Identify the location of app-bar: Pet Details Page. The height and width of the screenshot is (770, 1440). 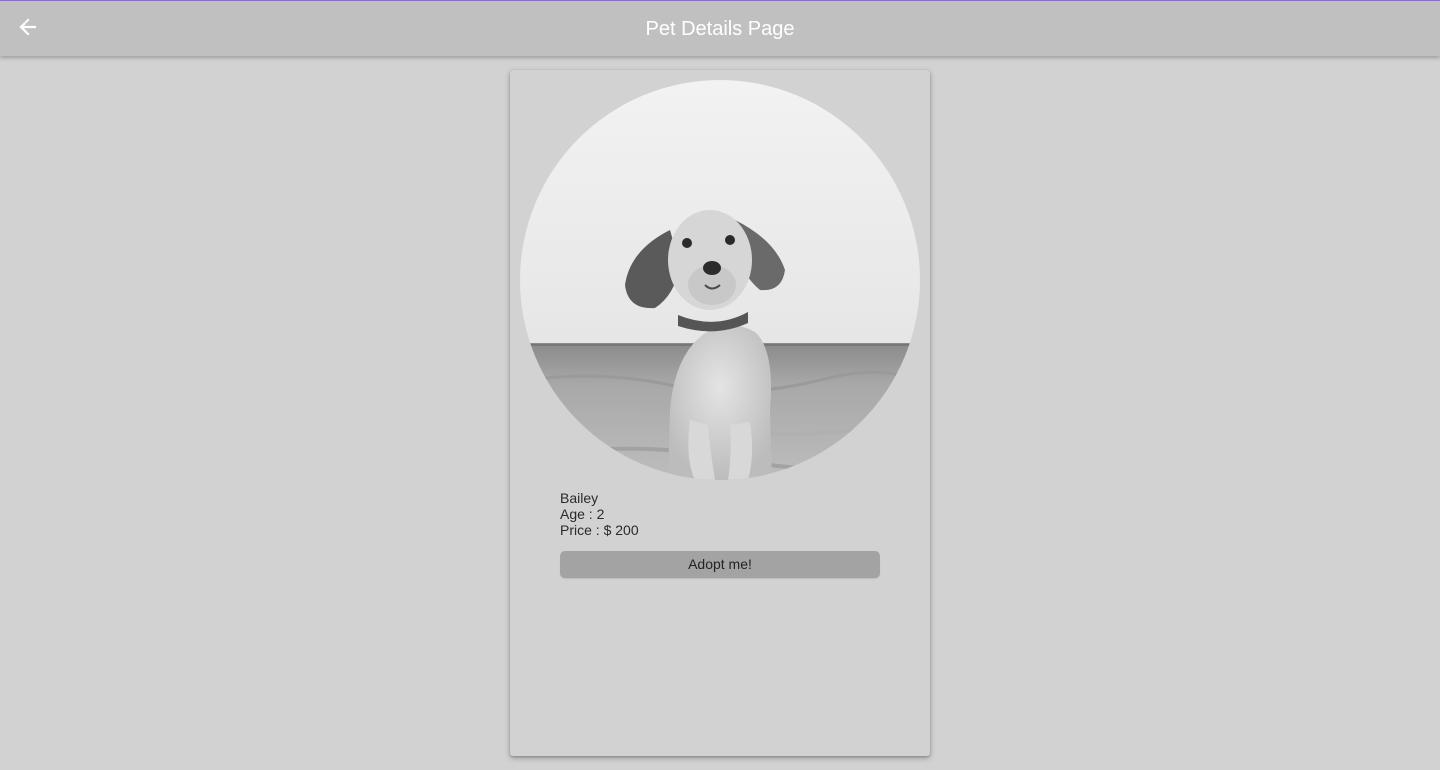
(720, 28).